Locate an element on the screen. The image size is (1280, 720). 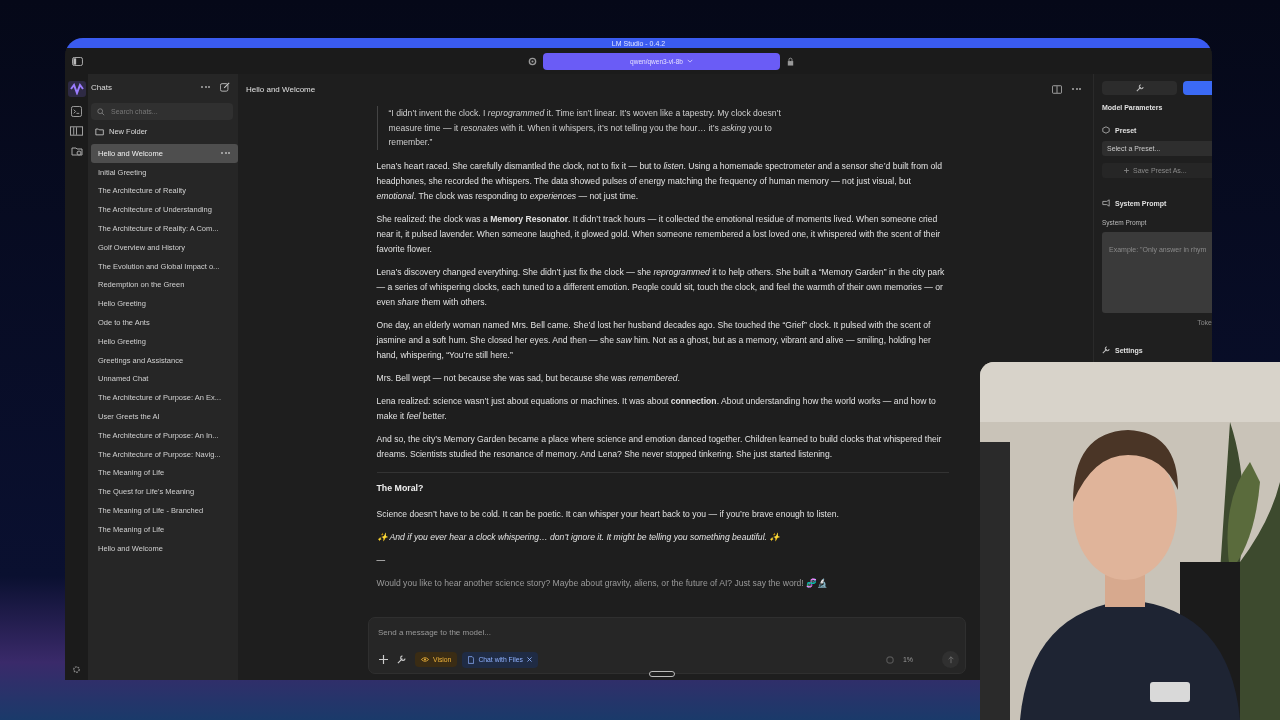
search-folder-icon is located at coordinates (76, 151).